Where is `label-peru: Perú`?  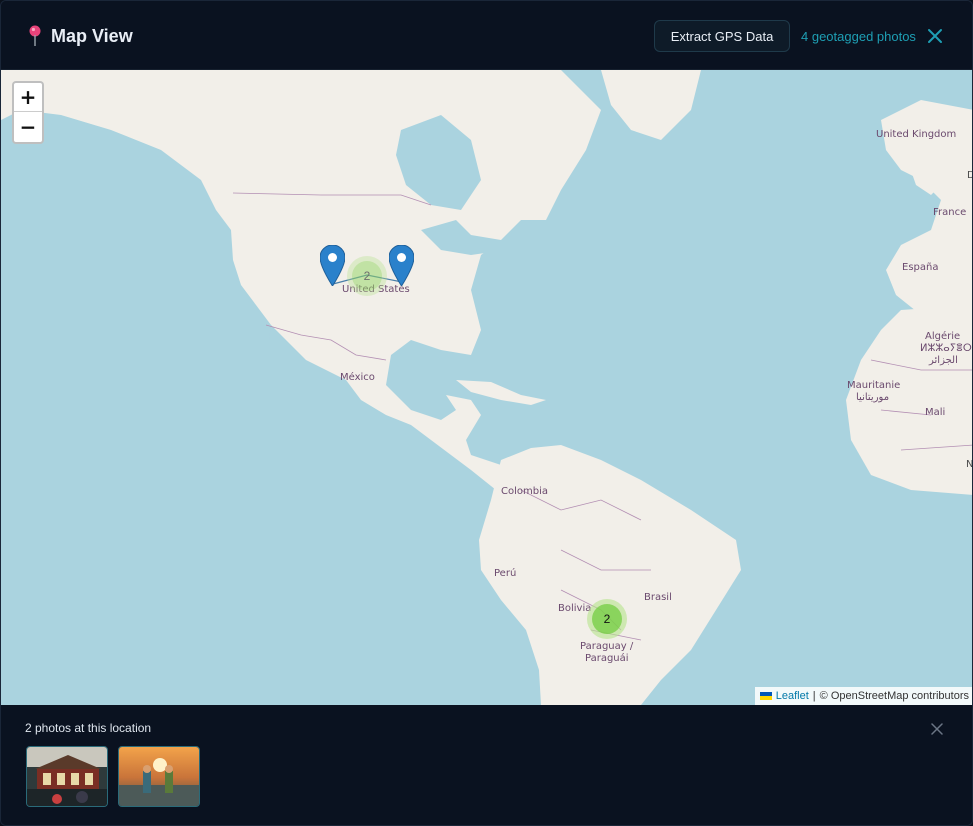
label-peru: Perú is located at coordinates (505, 573).